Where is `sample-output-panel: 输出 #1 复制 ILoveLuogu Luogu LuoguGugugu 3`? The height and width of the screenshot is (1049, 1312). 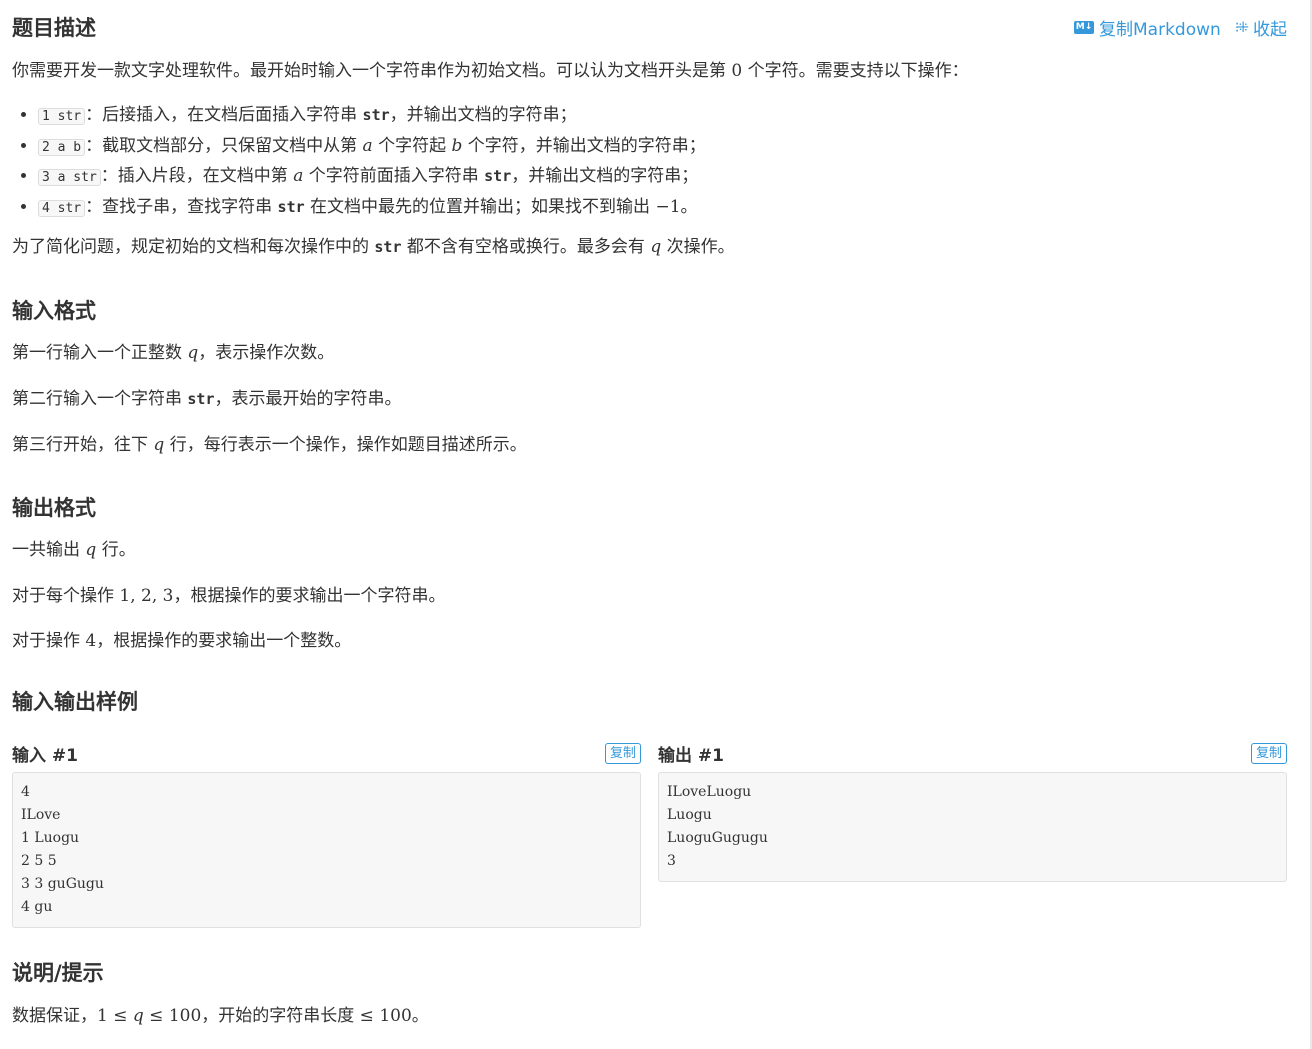 sample-output-panel: 输出 #1 复制 ILoveLuogu Luogu LuoguGugugu 3 is located at coordinates (972, 811).